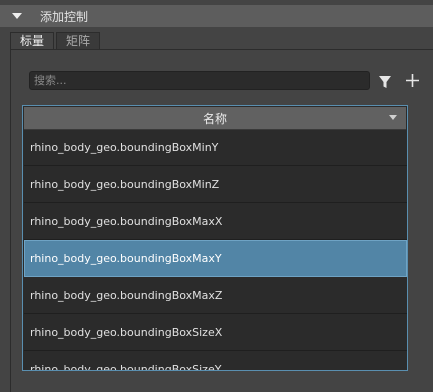  Describe the element at coordinates (215, 295) in the screenshot. I see `list-item: rhino_body_geo.boundingBoxMaxZ` at that location.